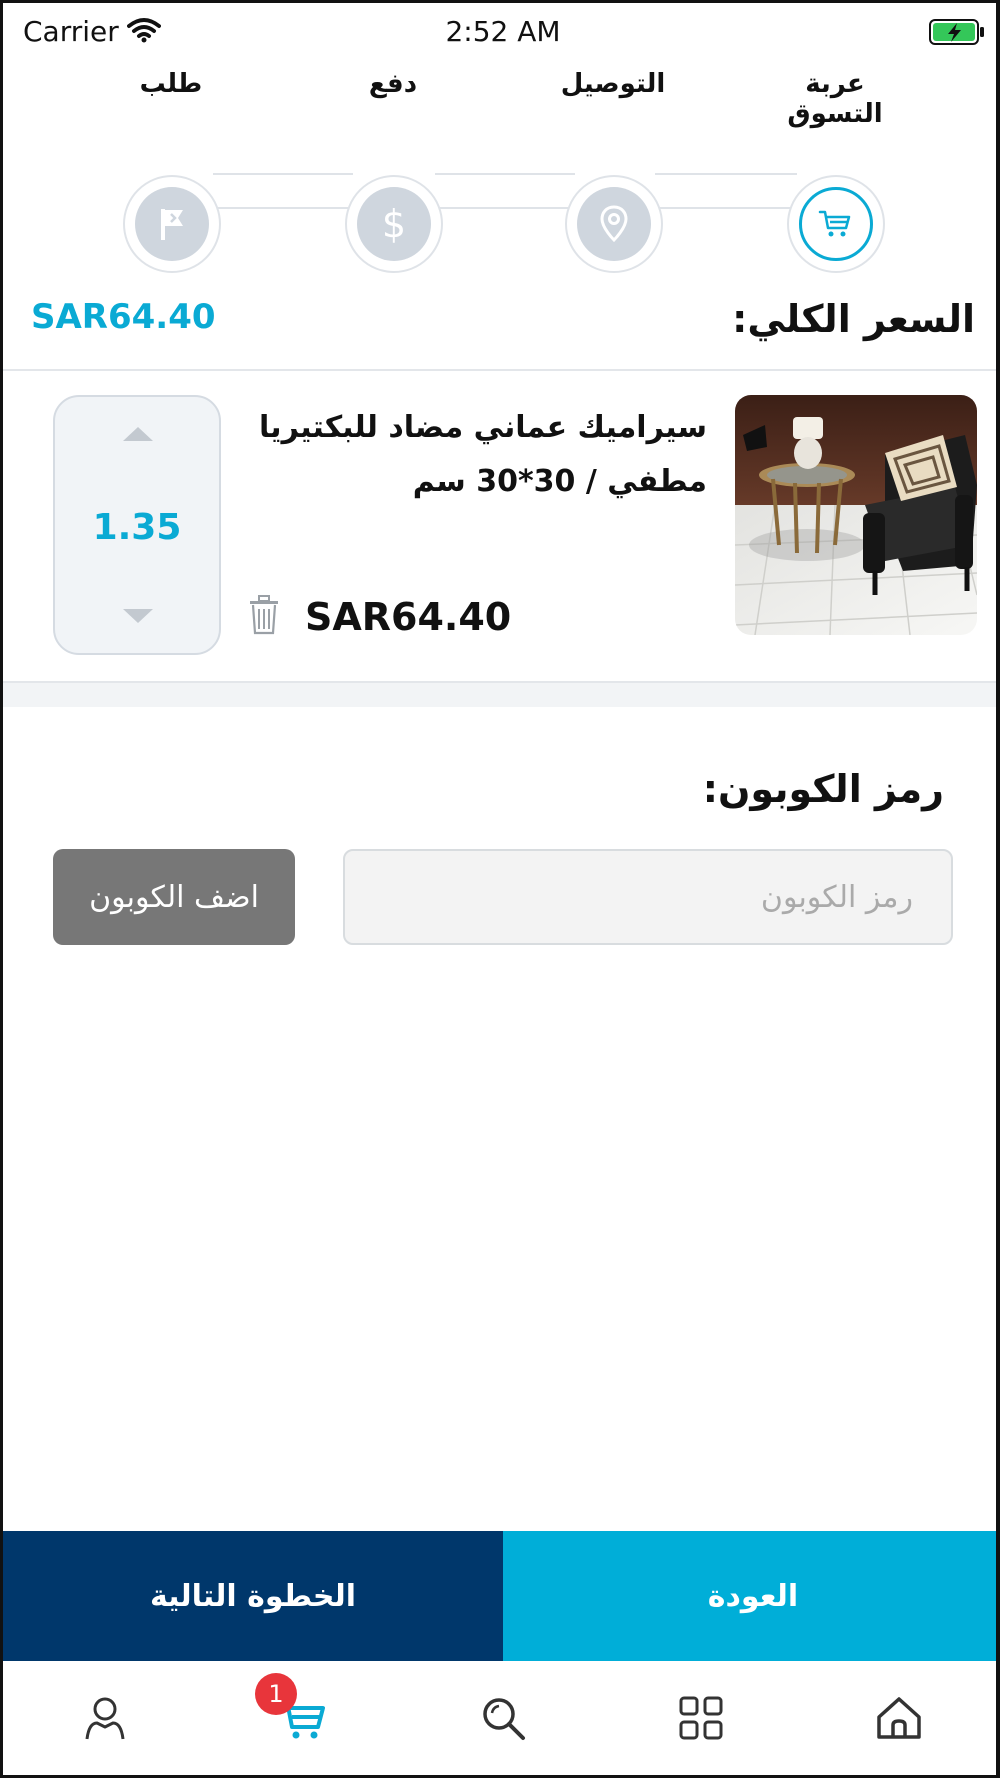  Describe the element at coordinates (613, 84) in the screenshot. I see `step-label-delivery: التوصيل` at that location.